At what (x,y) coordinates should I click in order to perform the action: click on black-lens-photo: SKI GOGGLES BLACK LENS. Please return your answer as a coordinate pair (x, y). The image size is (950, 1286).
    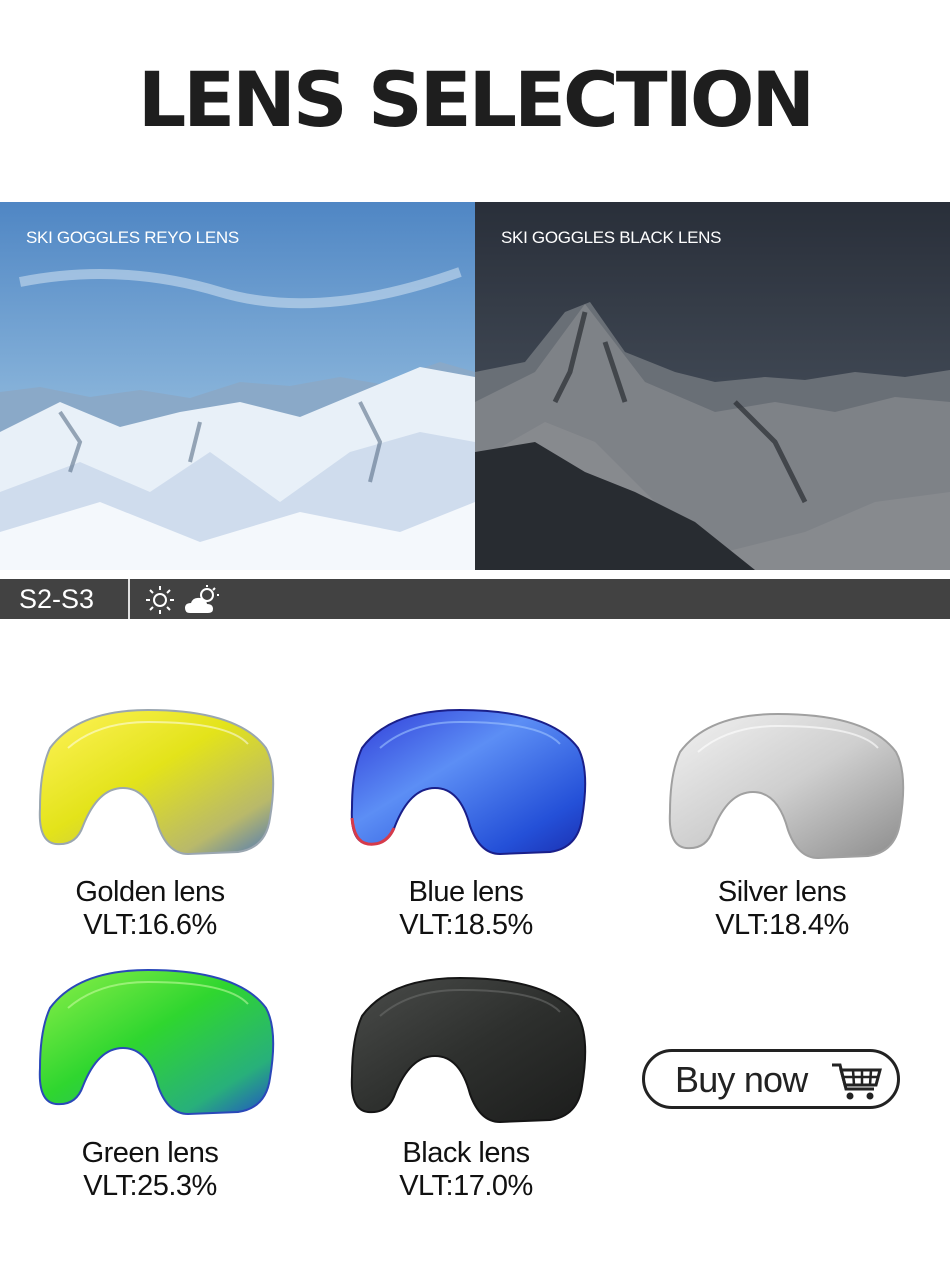
    Looking at the image, I should click on (712, 386).